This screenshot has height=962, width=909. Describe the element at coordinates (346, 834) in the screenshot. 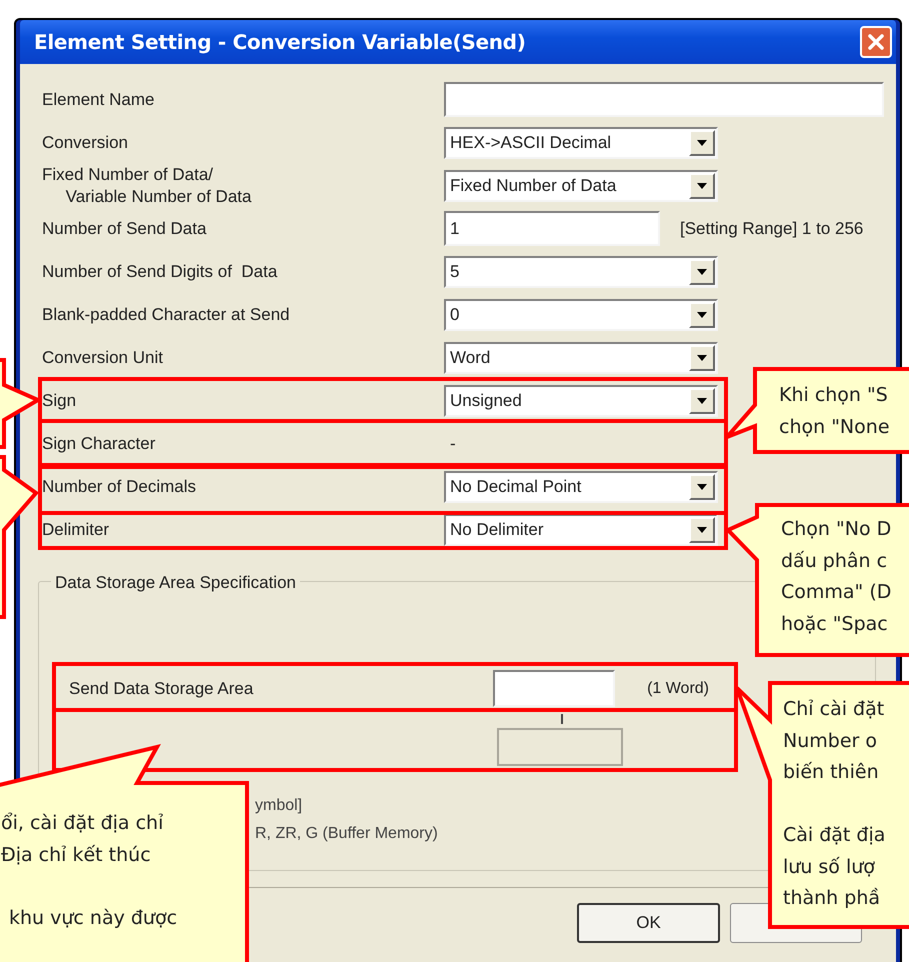

I see `hint-text: R, ZR, G (Buffer Memory)` at that location.